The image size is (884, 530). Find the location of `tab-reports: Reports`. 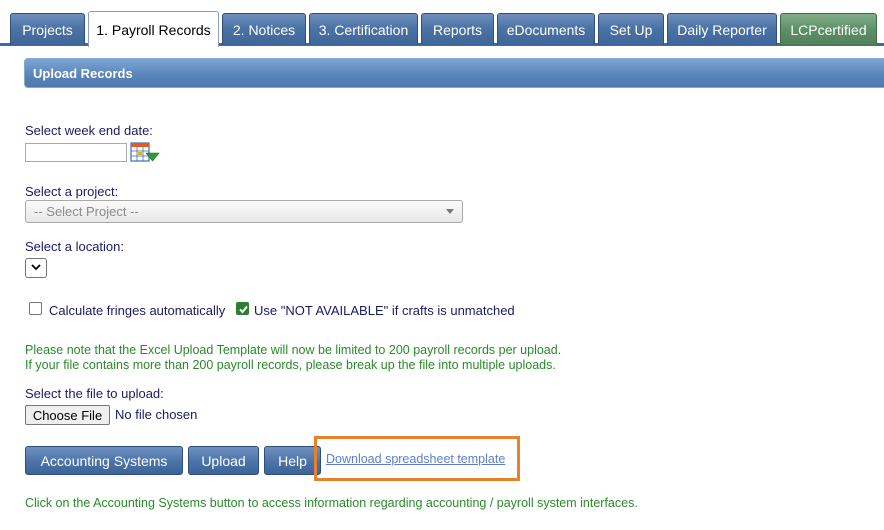

tab-reports: Reports is located at coordinates (457, 29).